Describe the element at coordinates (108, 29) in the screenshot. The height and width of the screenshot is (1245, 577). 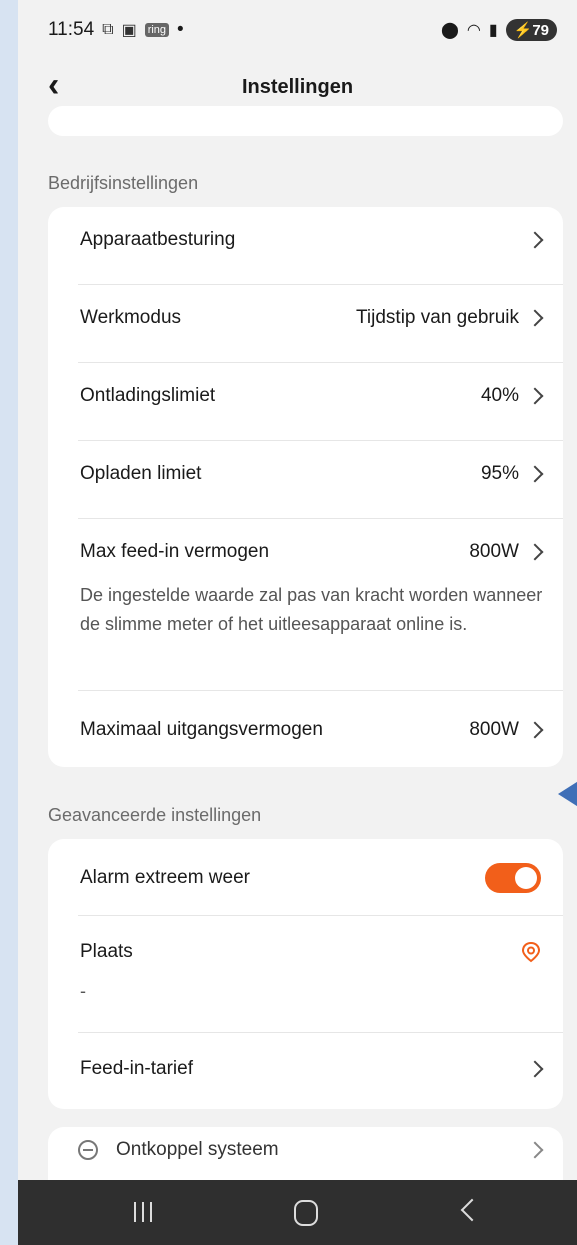
I see `screenshot-icon: ⧉` at that location.